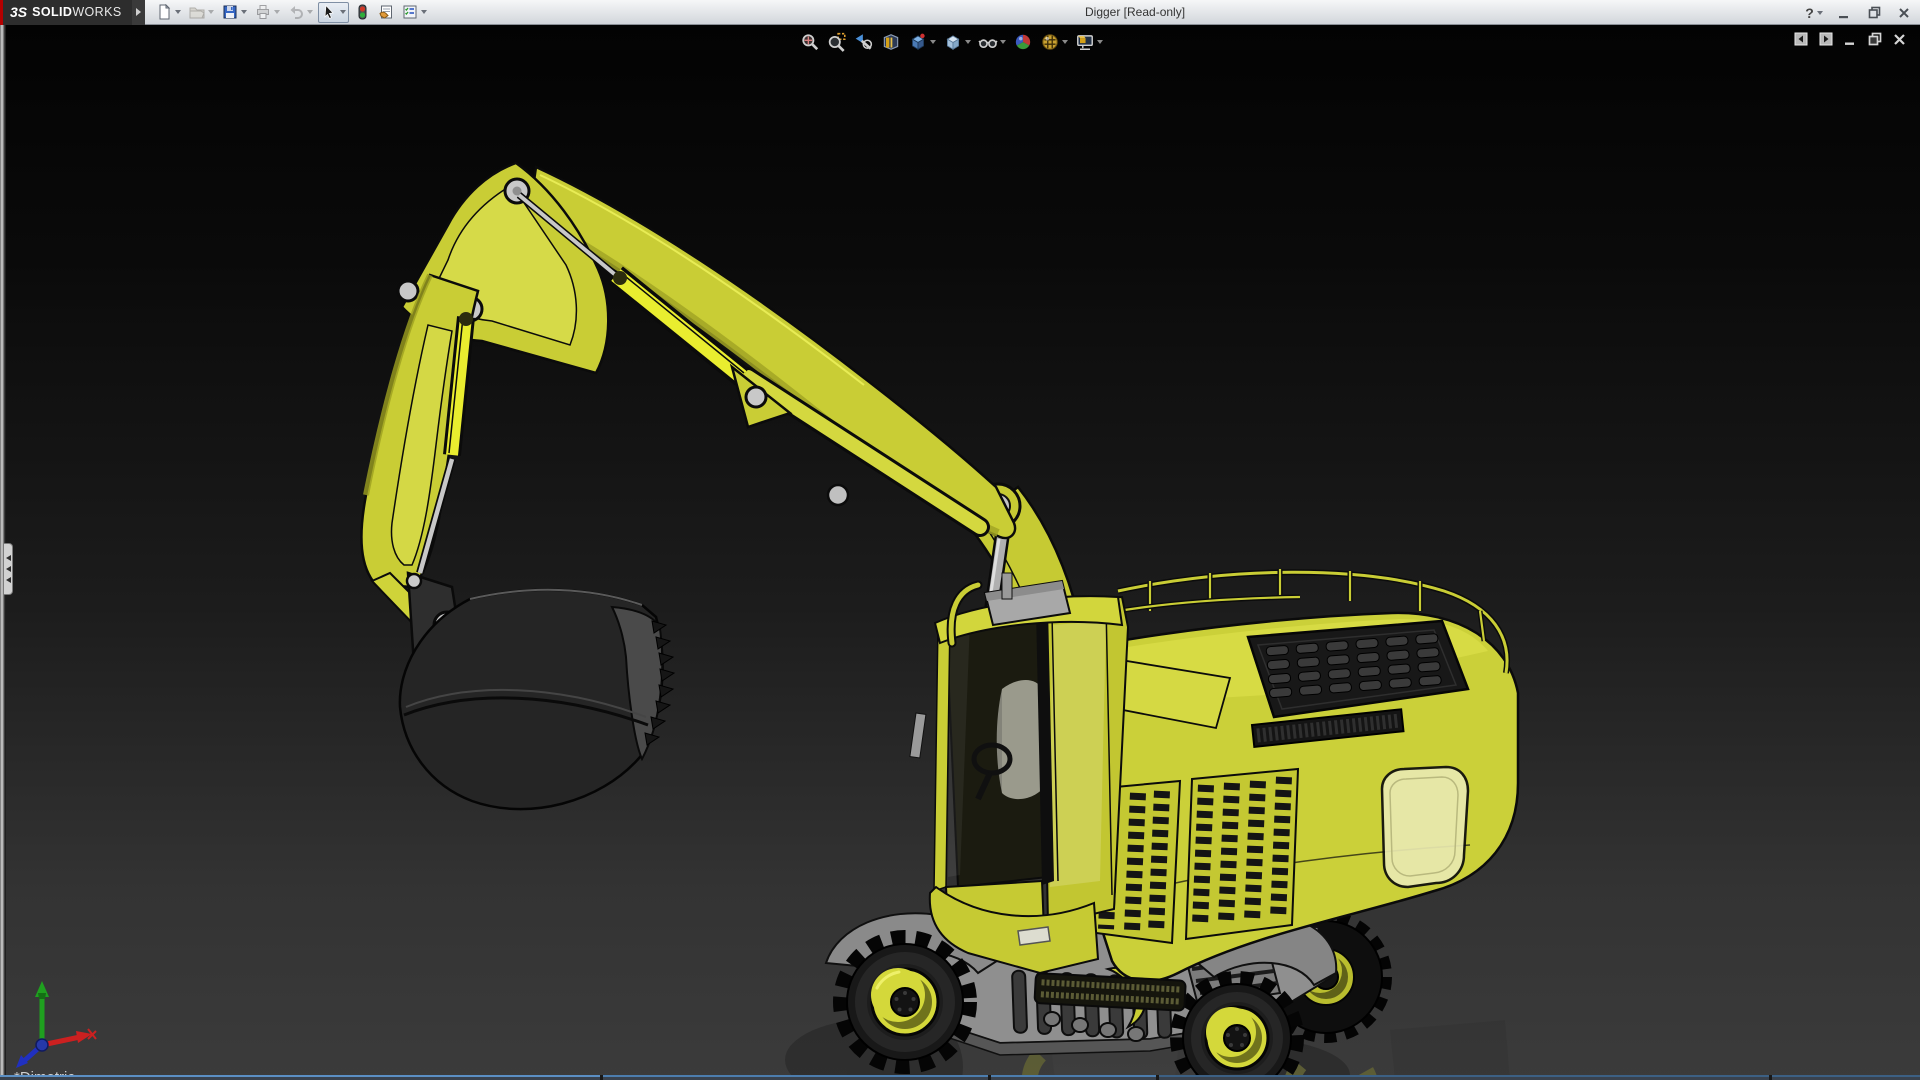  I want to click on new-document-button, so click(168, 12).